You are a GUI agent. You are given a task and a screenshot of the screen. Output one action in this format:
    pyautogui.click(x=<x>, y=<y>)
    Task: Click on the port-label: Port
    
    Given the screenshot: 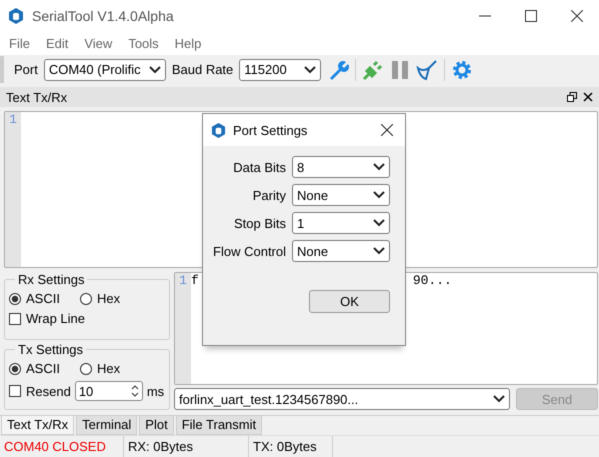 What is the action you would take?
    pyautogui.click(x=26, y=70)
    